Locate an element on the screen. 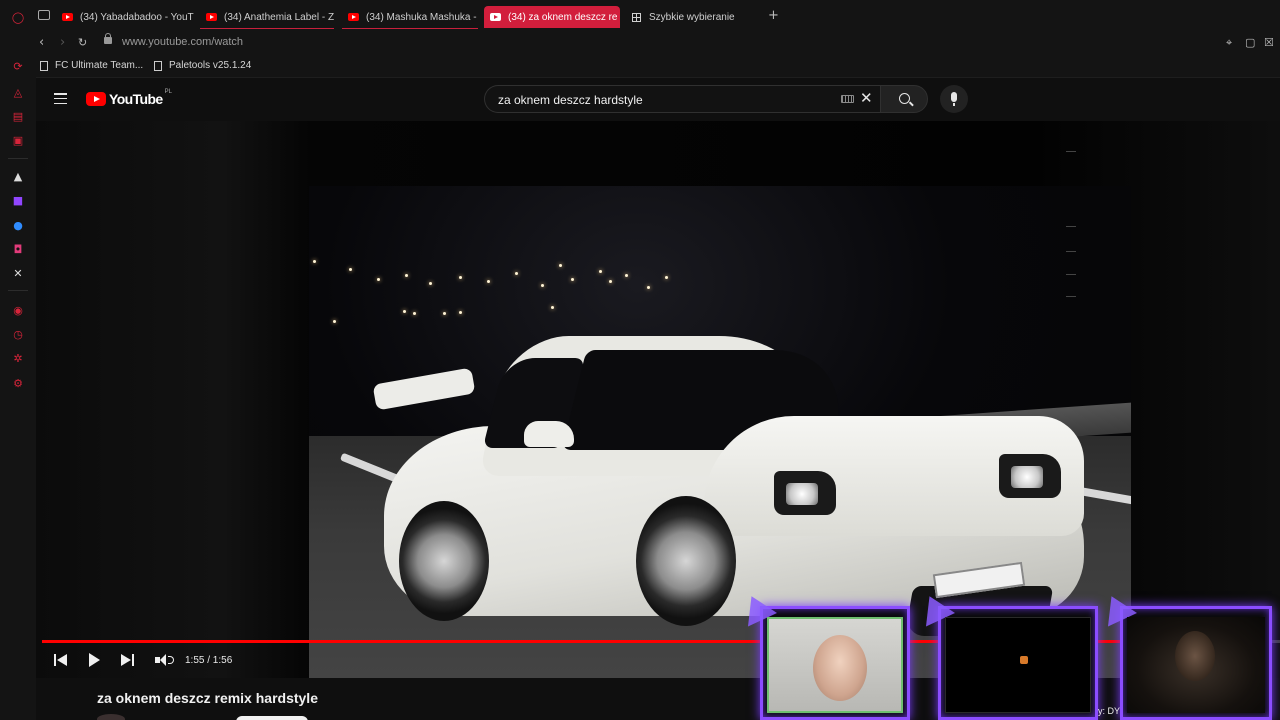 The height and width of the screenshot is (720, 1280). tab-label: (34) Yabadabadoo - YouT is located at coordinates (137, 17).